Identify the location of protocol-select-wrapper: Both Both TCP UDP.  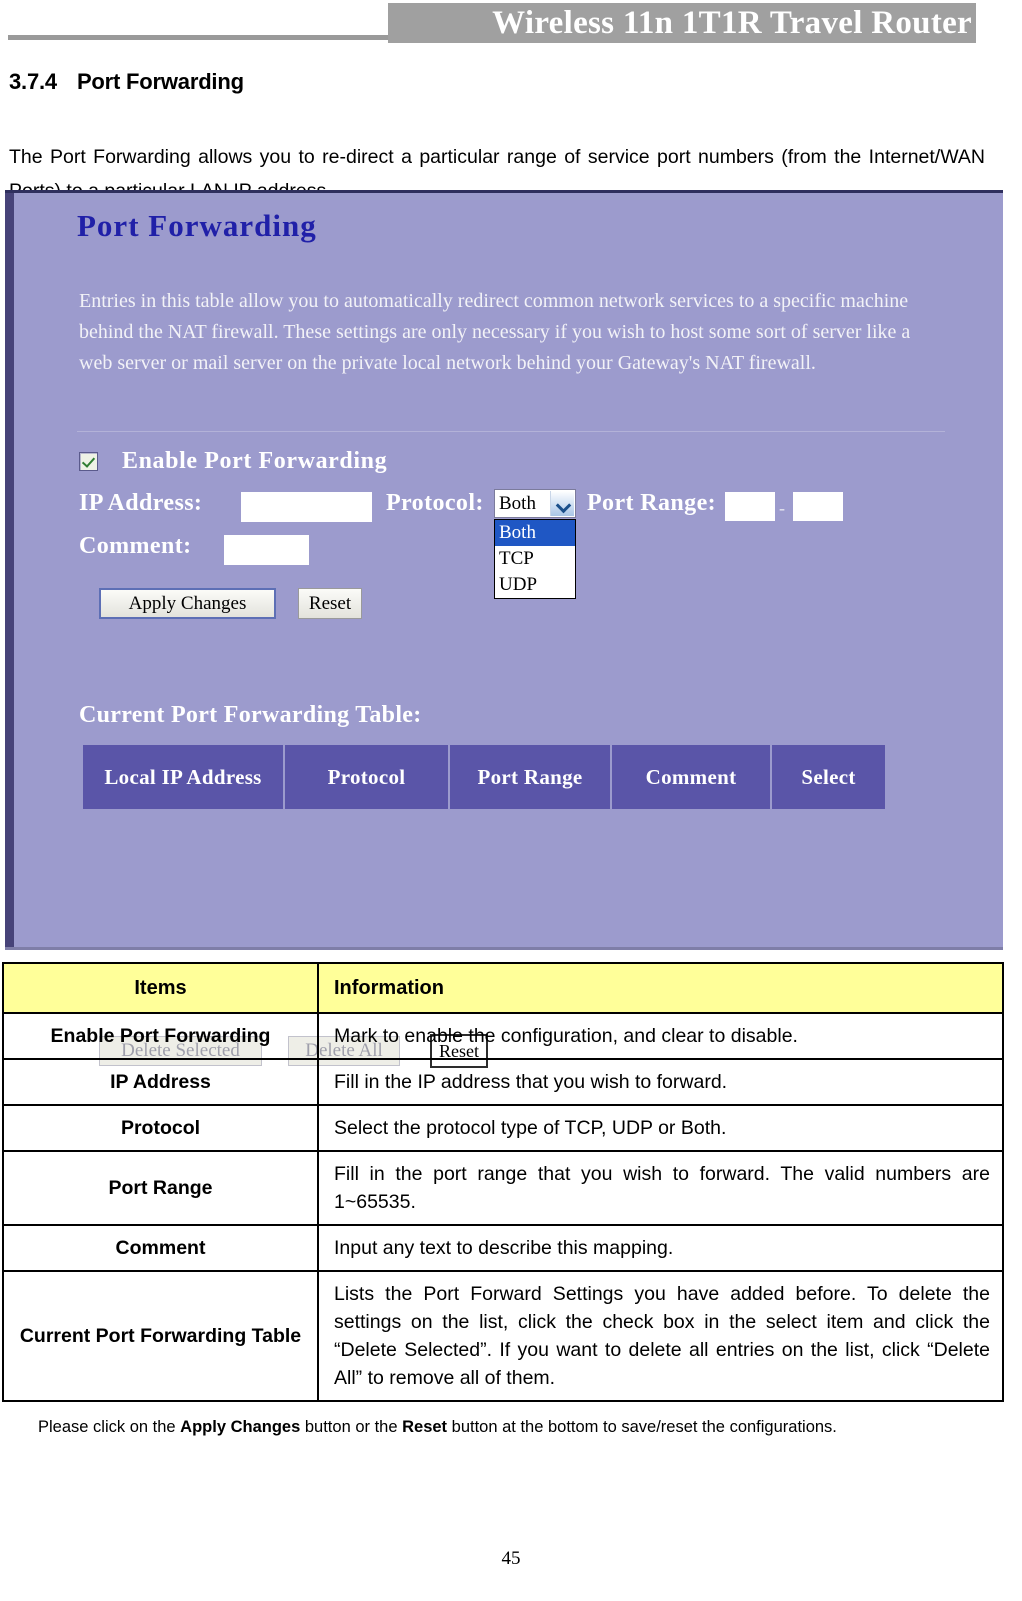
(535, 544).